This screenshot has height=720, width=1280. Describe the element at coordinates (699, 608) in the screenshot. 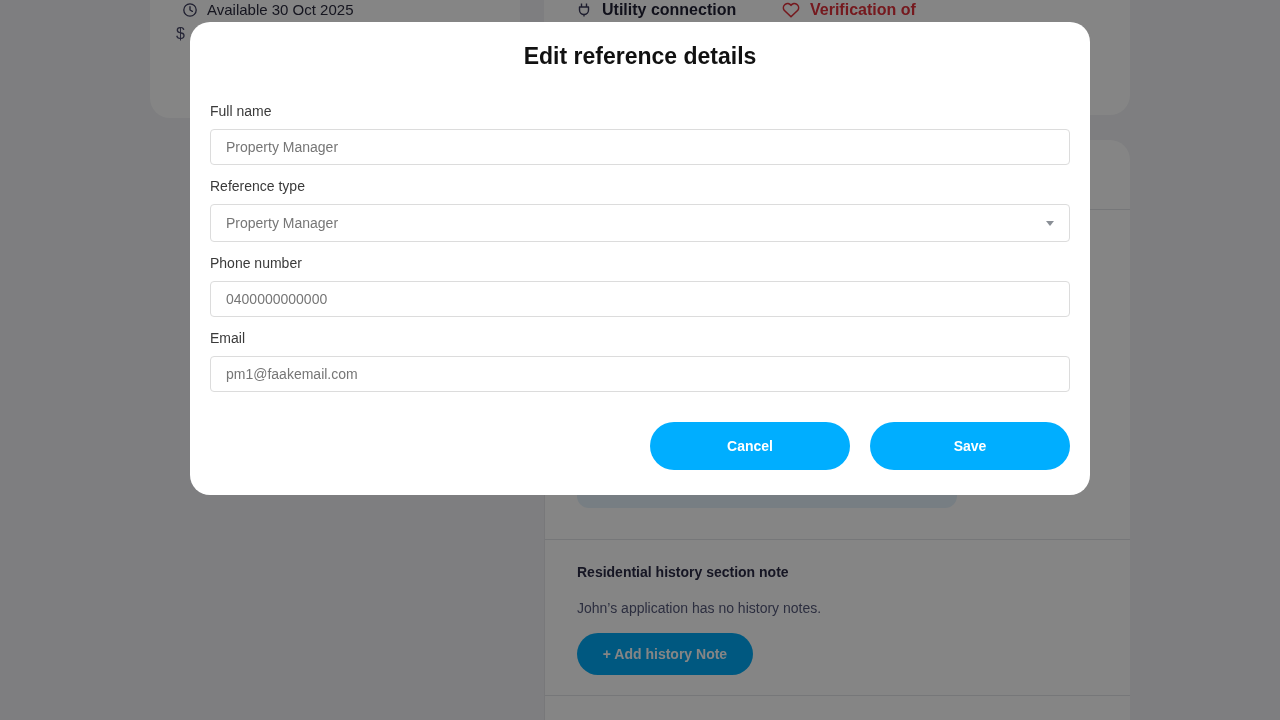

I see `empty-notes-text: John’s application has no history notes.` at that location.